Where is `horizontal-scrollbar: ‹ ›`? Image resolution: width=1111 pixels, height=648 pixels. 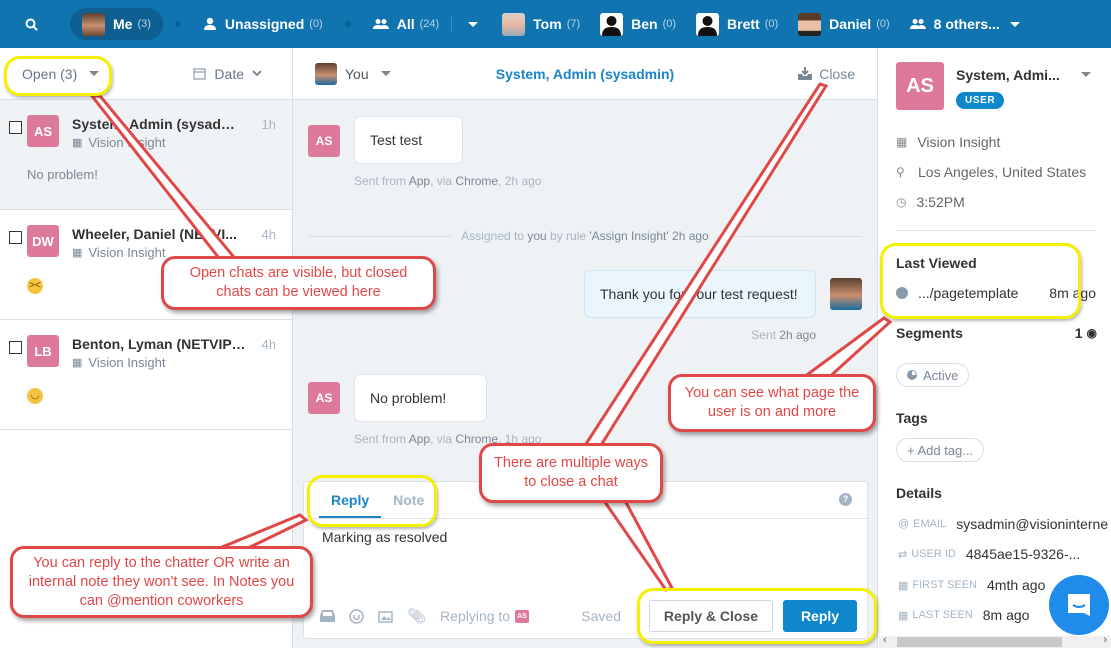
horizontal-scrollbar: ‹ › is located at coordinates (995, 641).